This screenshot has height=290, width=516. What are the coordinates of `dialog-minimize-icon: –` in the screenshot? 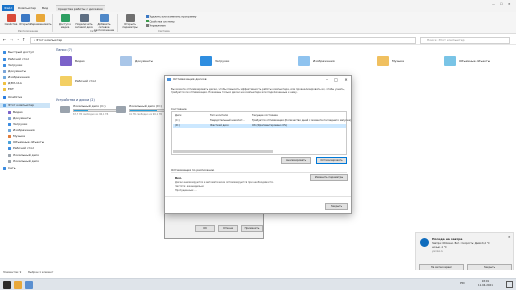 It's located at (327, 79).